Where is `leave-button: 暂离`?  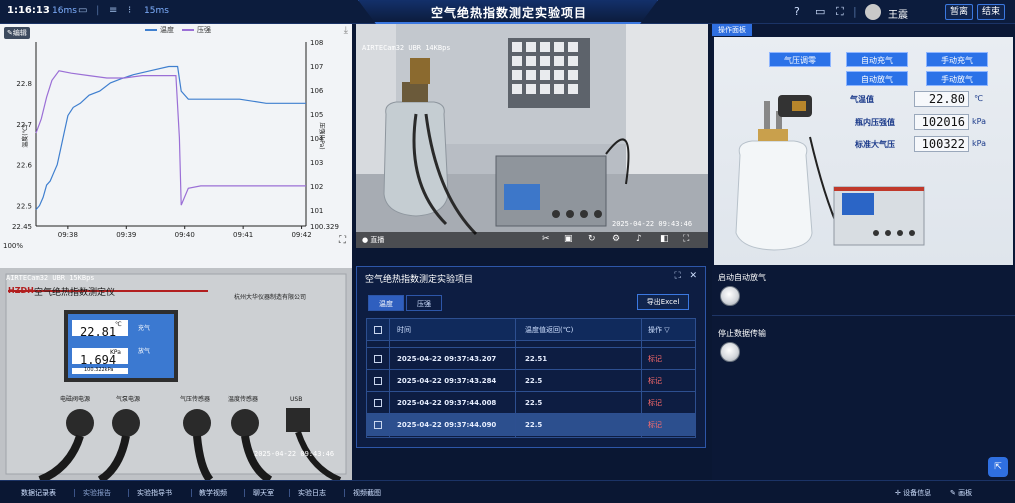
leave-button: 暂离 is located at coordinates (959, 12).